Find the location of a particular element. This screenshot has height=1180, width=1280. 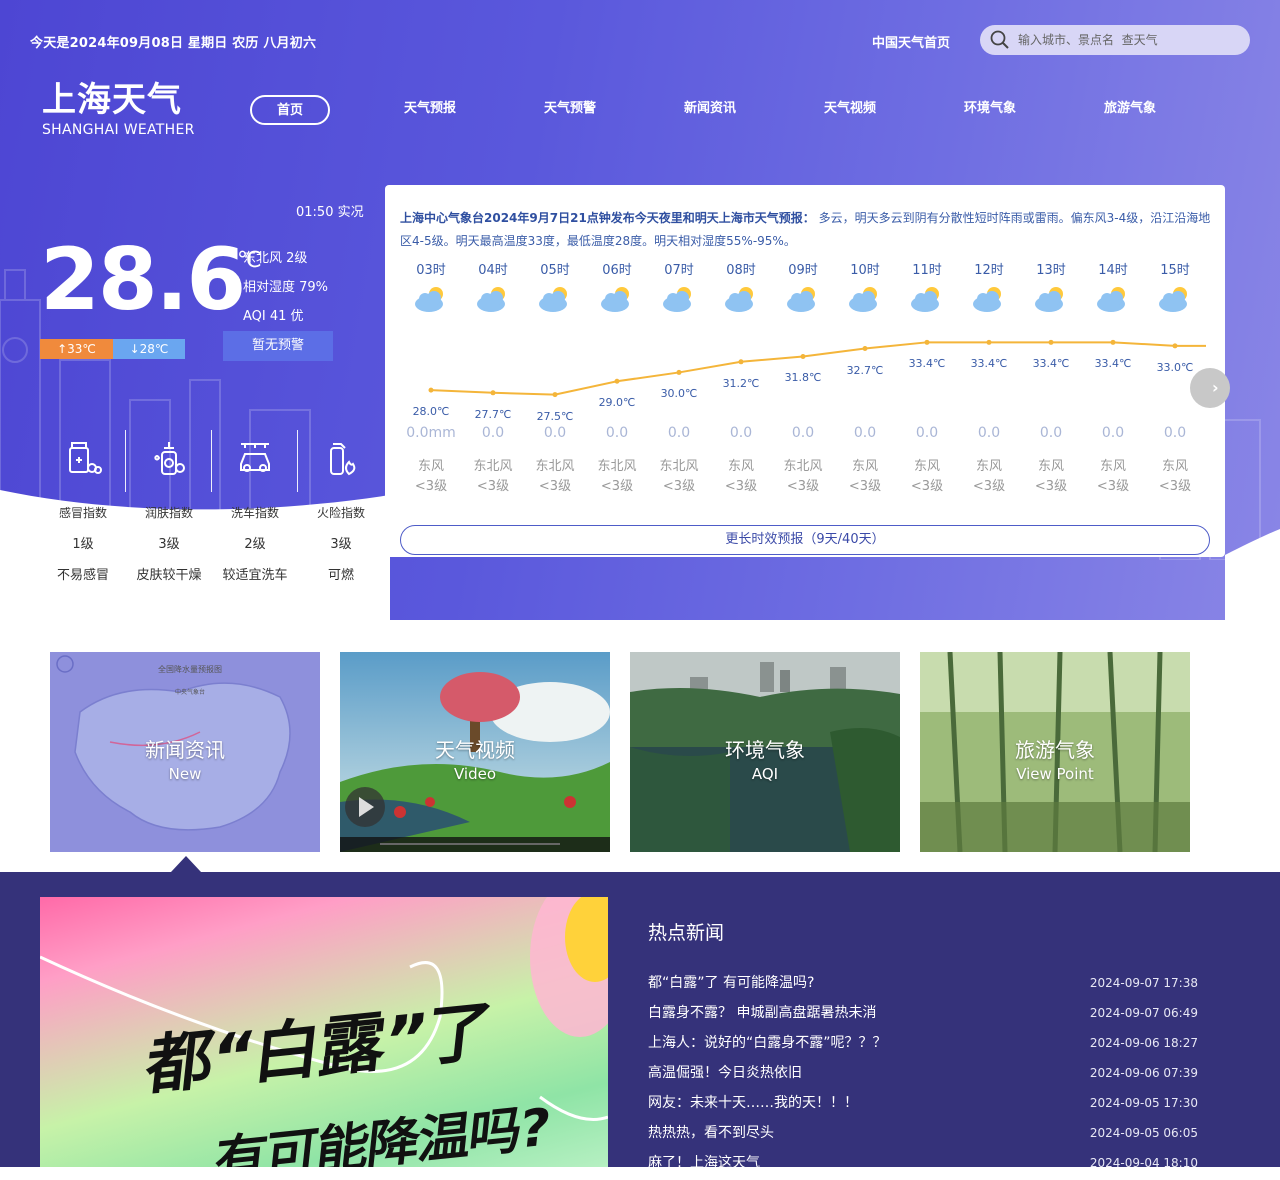

search-icon is located at coordinates (1000, 40).